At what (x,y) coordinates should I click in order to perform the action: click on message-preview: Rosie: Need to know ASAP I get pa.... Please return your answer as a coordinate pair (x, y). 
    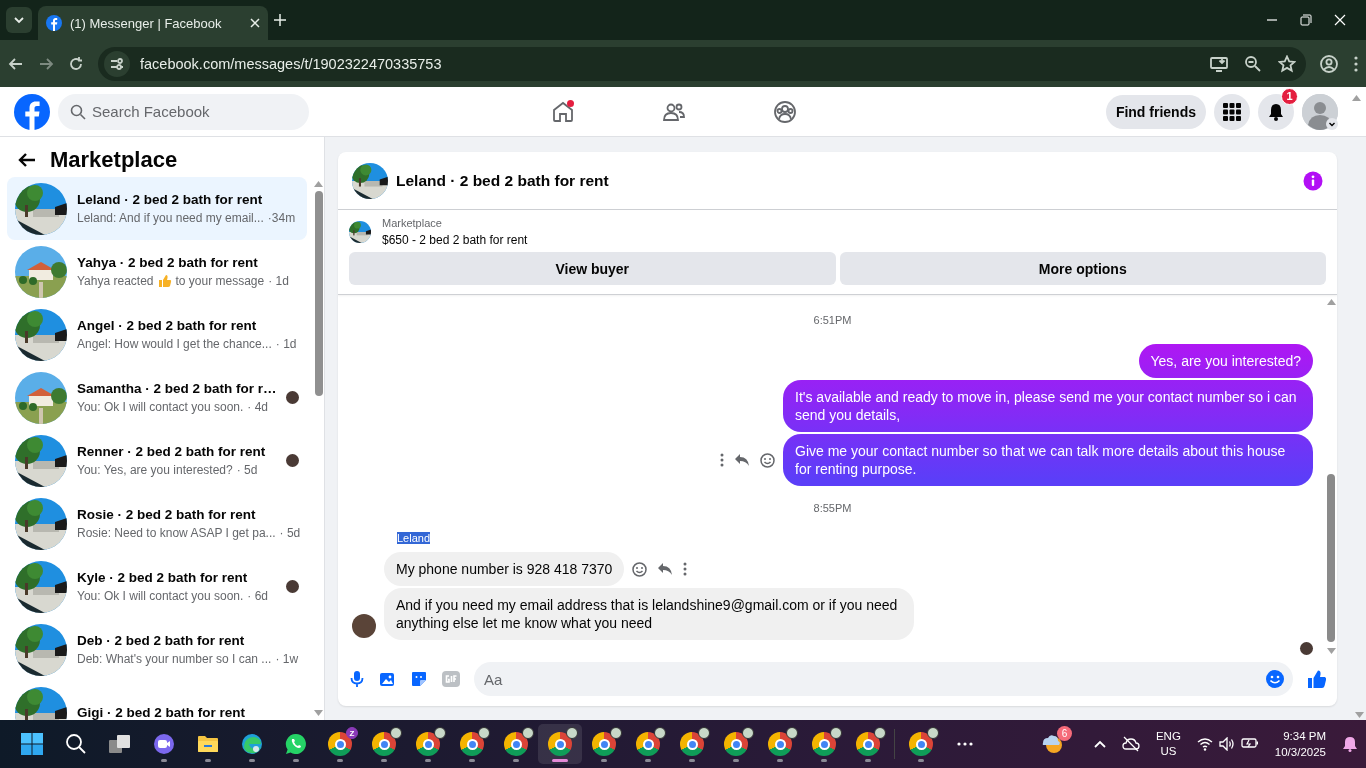
    Looking at the image, I should click on (176, 533).